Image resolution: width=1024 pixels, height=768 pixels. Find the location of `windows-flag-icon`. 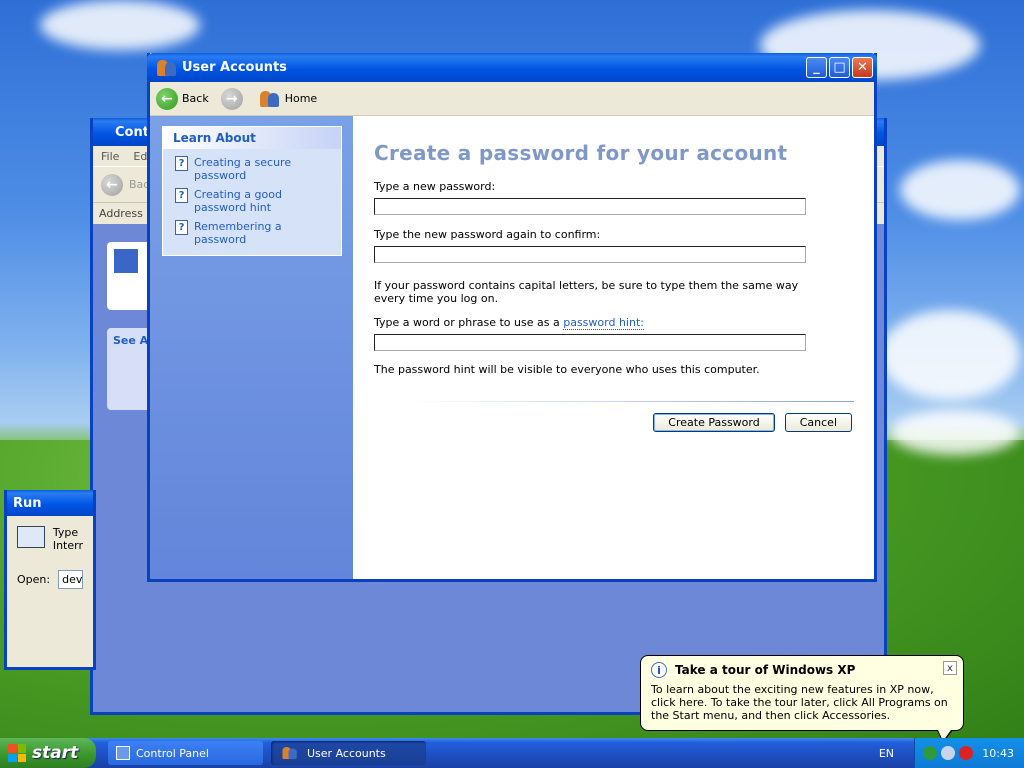

windows-flag-icon is located at coordinates (17, 753).